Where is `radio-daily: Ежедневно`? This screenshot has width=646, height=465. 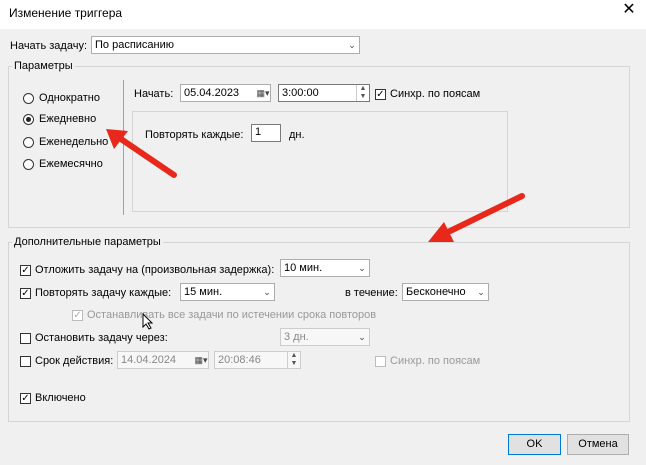
radio-daily: Ежедневно is located at coordinates (59, 119).